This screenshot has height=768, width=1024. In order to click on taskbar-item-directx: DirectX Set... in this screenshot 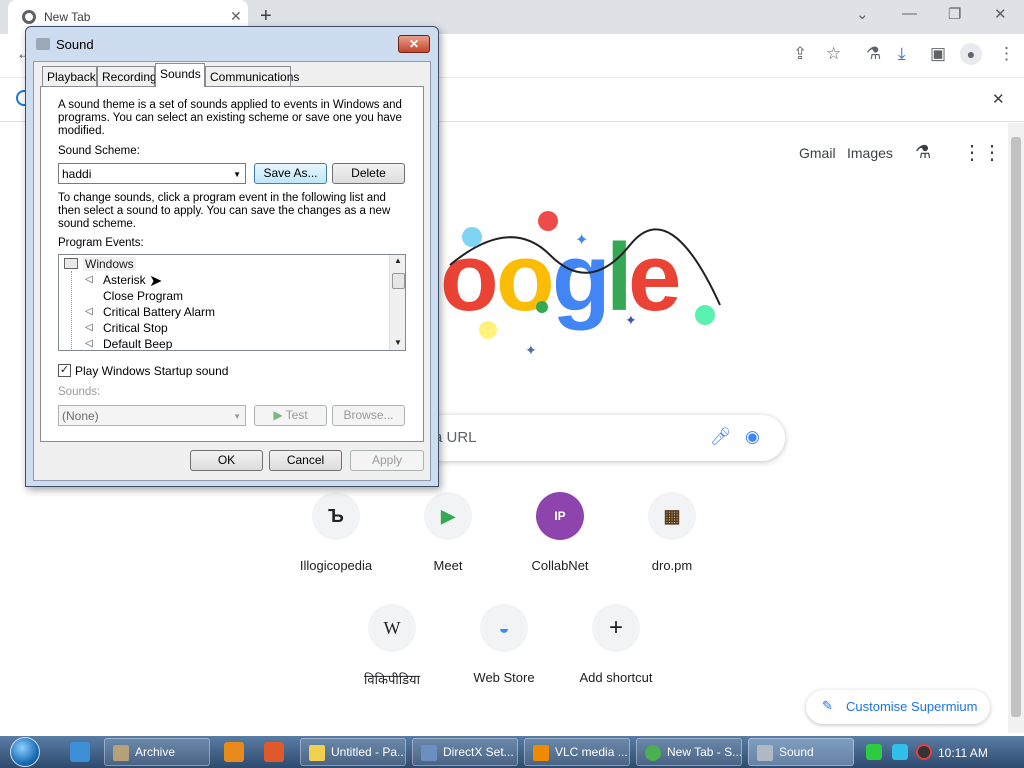, I will do `click(465, 752)`.